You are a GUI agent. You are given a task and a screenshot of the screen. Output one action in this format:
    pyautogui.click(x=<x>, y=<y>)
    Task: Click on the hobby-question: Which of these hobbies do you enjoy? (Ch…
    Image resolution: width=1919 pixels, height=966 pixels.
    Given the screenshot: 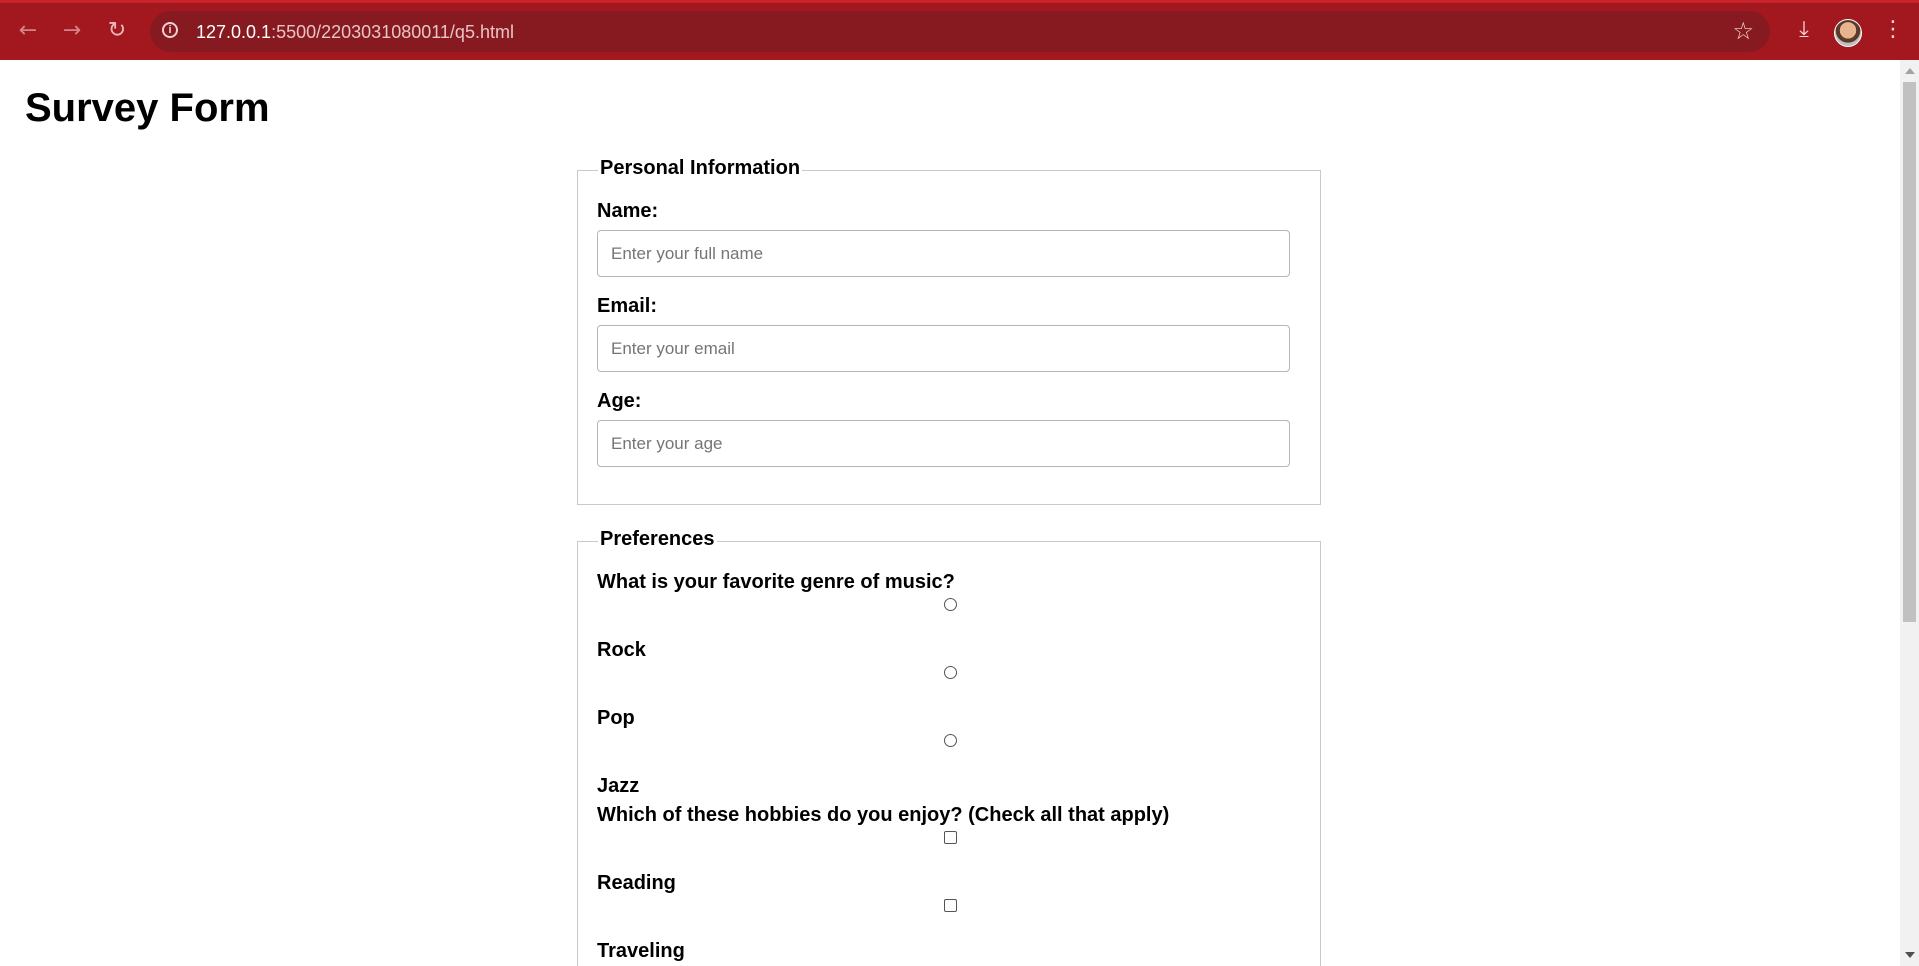 What is the action you would take?
    pyautogui.click(x=883, y=815)
    